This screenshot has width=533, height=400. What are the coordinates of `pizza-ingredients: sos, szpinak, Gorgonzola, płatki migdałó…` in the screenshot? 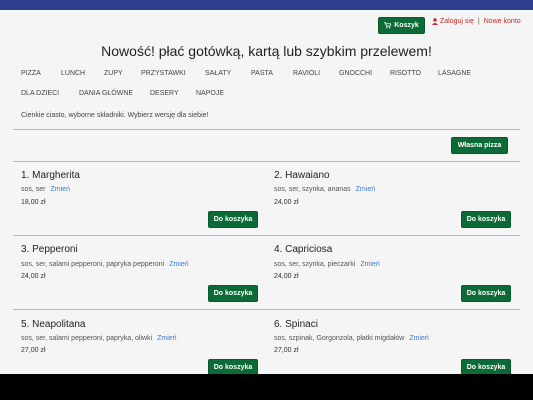 It's located at (351, 338).